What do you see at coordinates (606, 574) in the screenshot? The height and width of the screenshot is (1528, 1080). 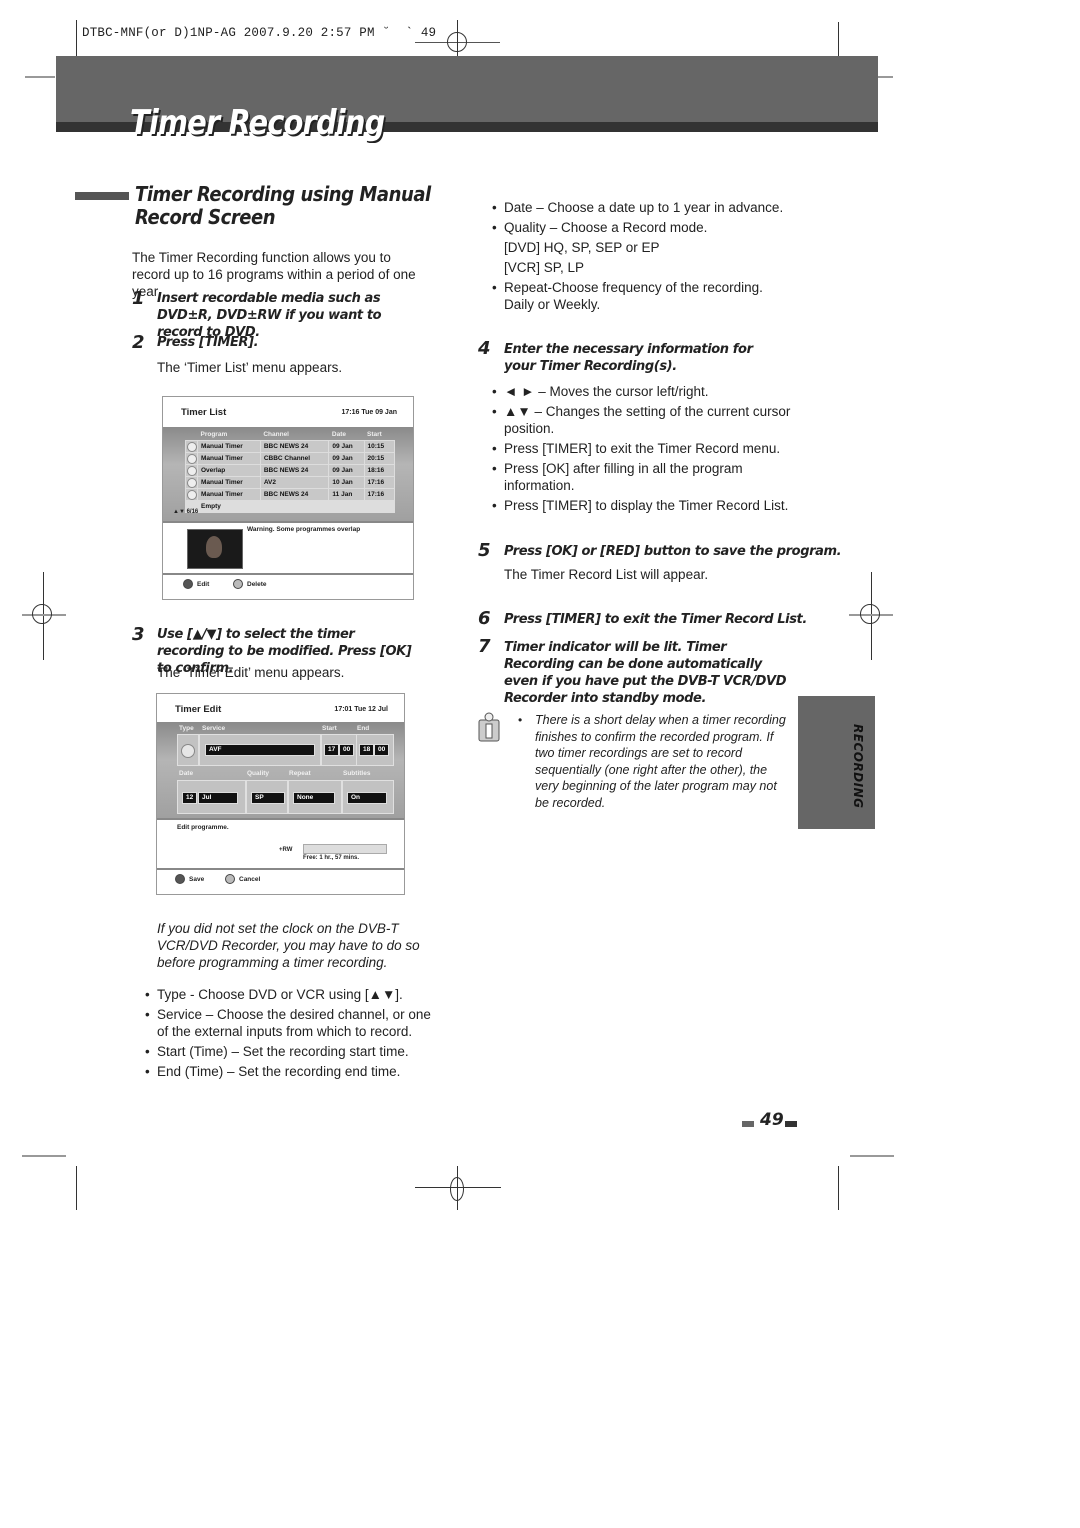 I see `step-5-note: The Timer Record List will appear.` at bounding box center [606, 574].